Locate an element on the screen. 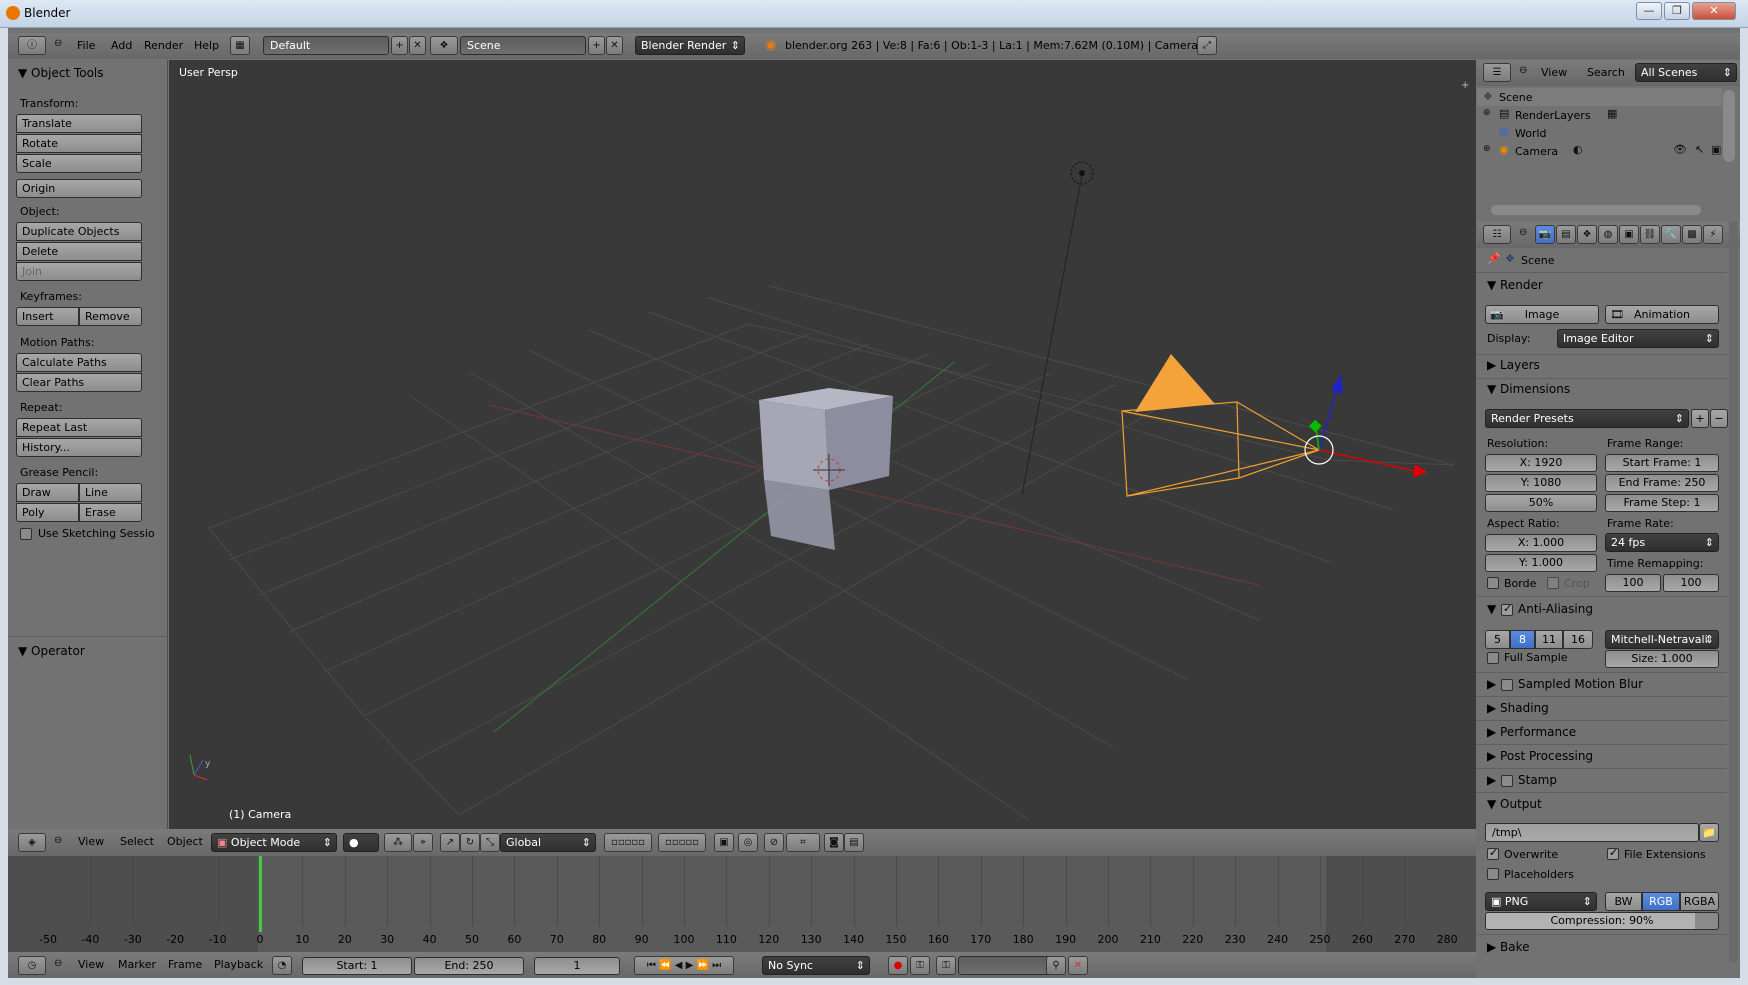 Image resolution: width=1748 pixels, height=985 pixels. join-button: Join is located at coordinates (79, 271).